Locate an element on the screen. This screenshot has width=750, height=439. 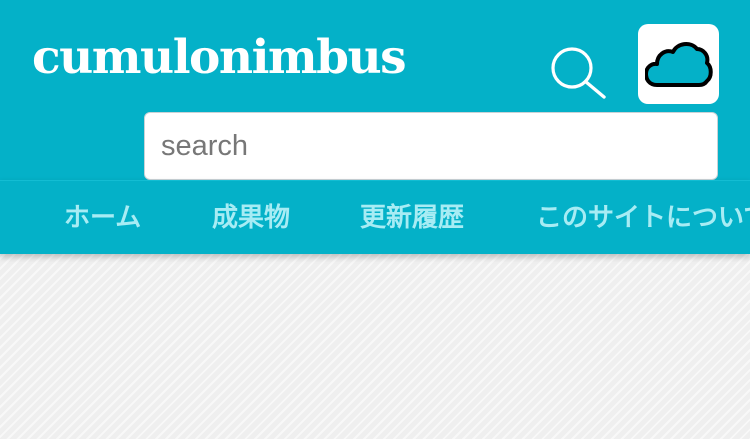
search-button is located at coordinates (578, 72).